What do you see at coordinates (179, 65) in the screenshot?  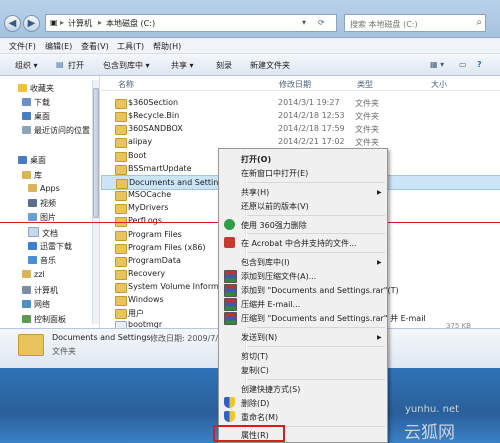 I see `share-label: 共享` at bounding box center [179, 65].